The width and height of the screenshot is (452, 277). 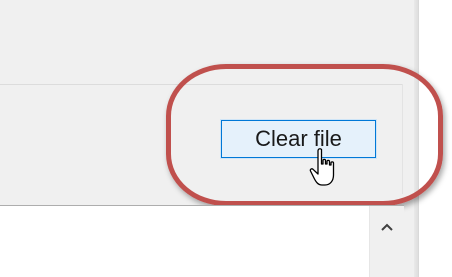 I want to click on scroll-up-button, so click(x=386, y=227).